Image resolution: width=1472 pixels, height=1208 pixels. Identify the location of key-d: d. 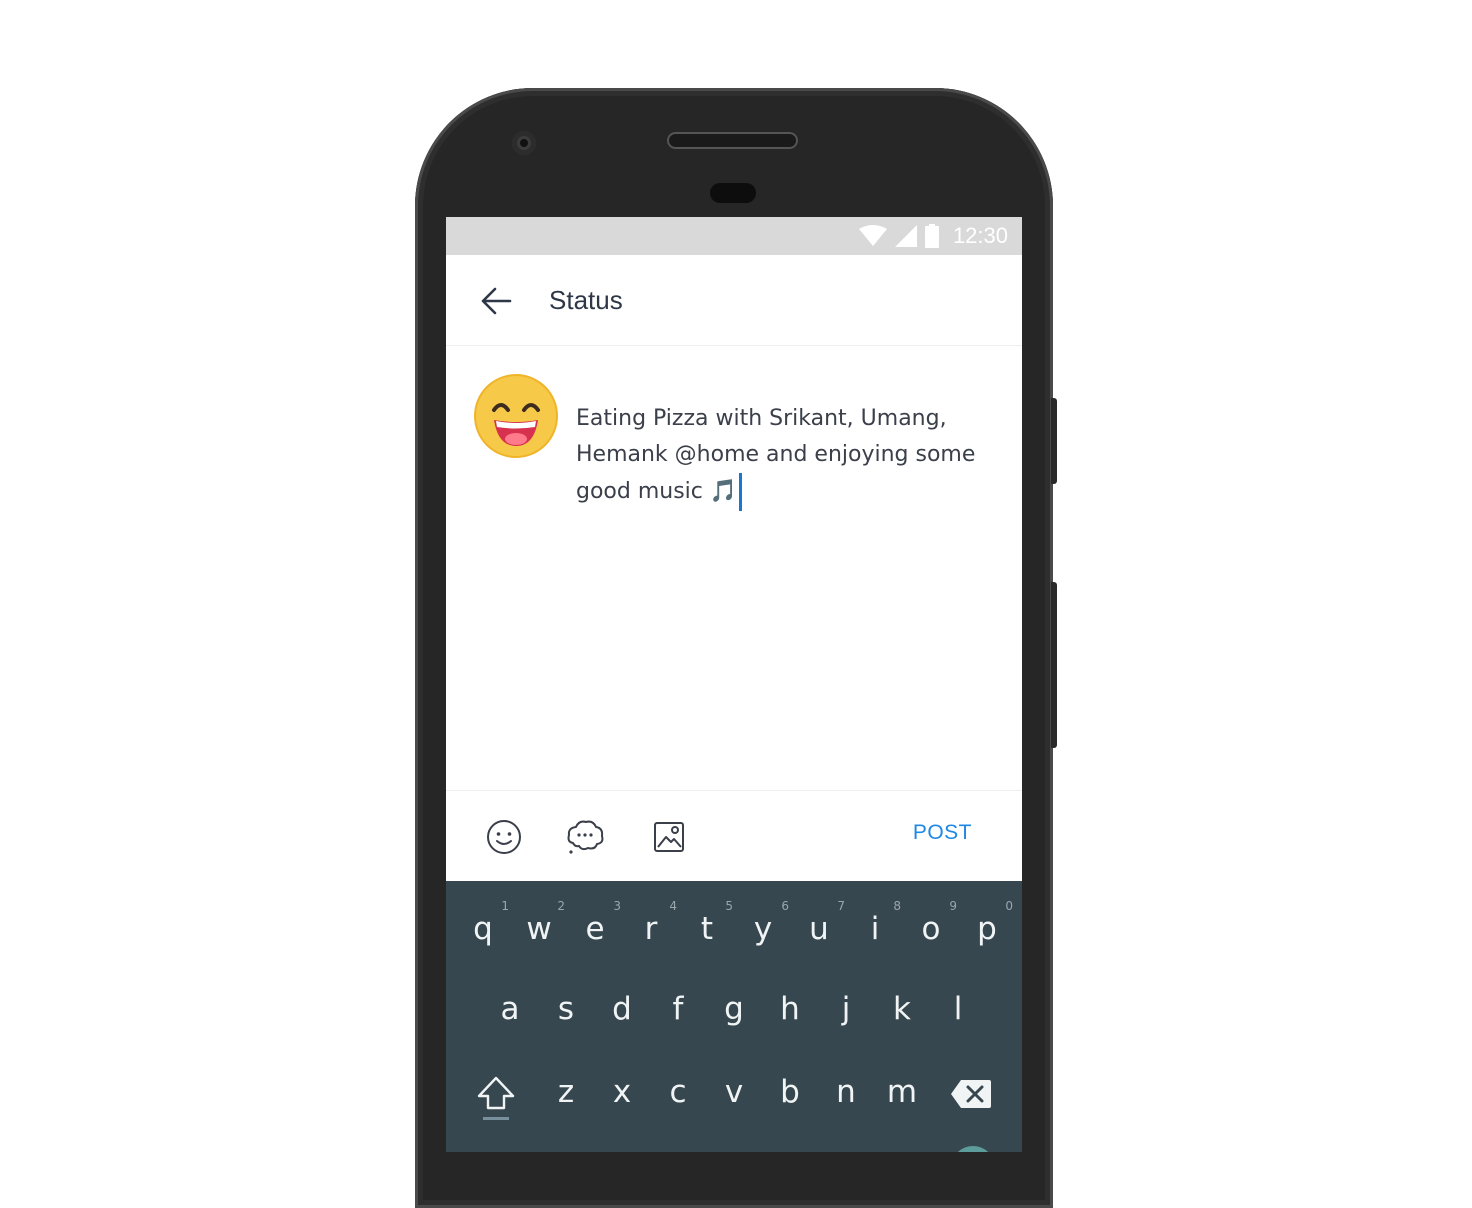
(622, 1009).